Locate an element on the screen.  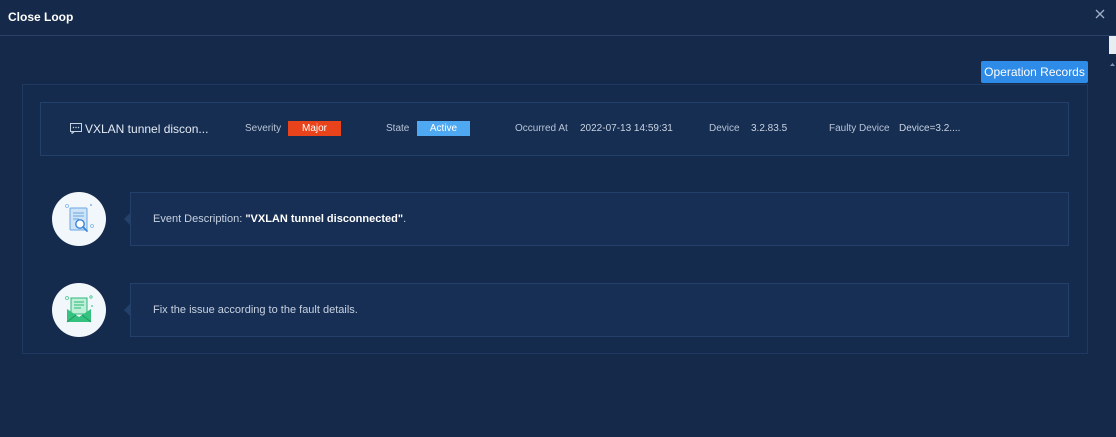
step2-circle is located at coordinates (79, 310).